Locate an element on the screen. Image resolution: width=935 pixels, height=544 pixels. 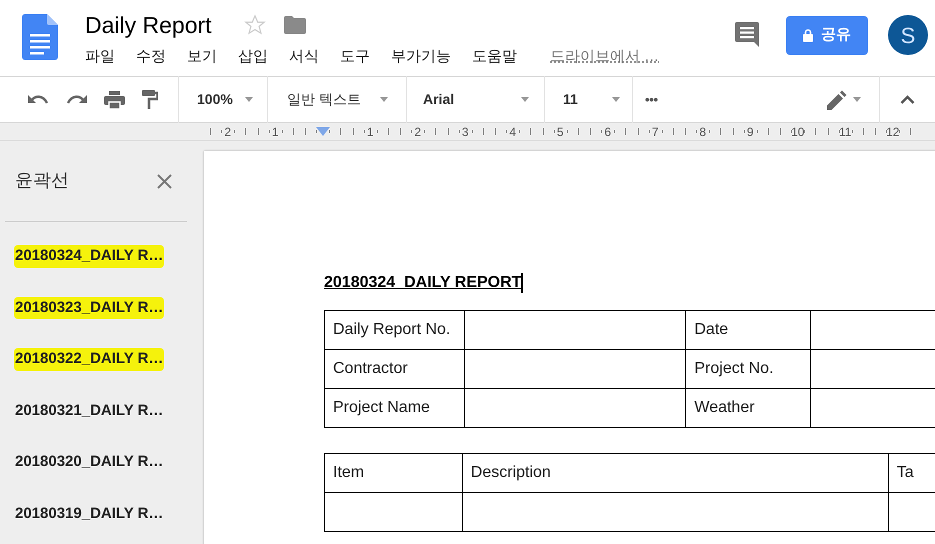
text-cursor is located at coordinates (522, 283).